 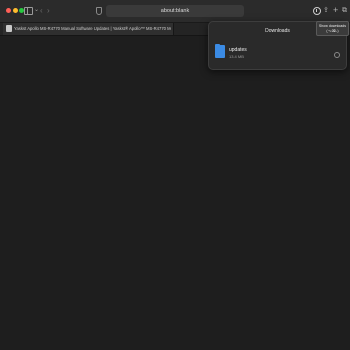 What do you see at coordinates (41, 10) in the screenshot?
I see `back-button: ‹` at bounding box center [41, 10].